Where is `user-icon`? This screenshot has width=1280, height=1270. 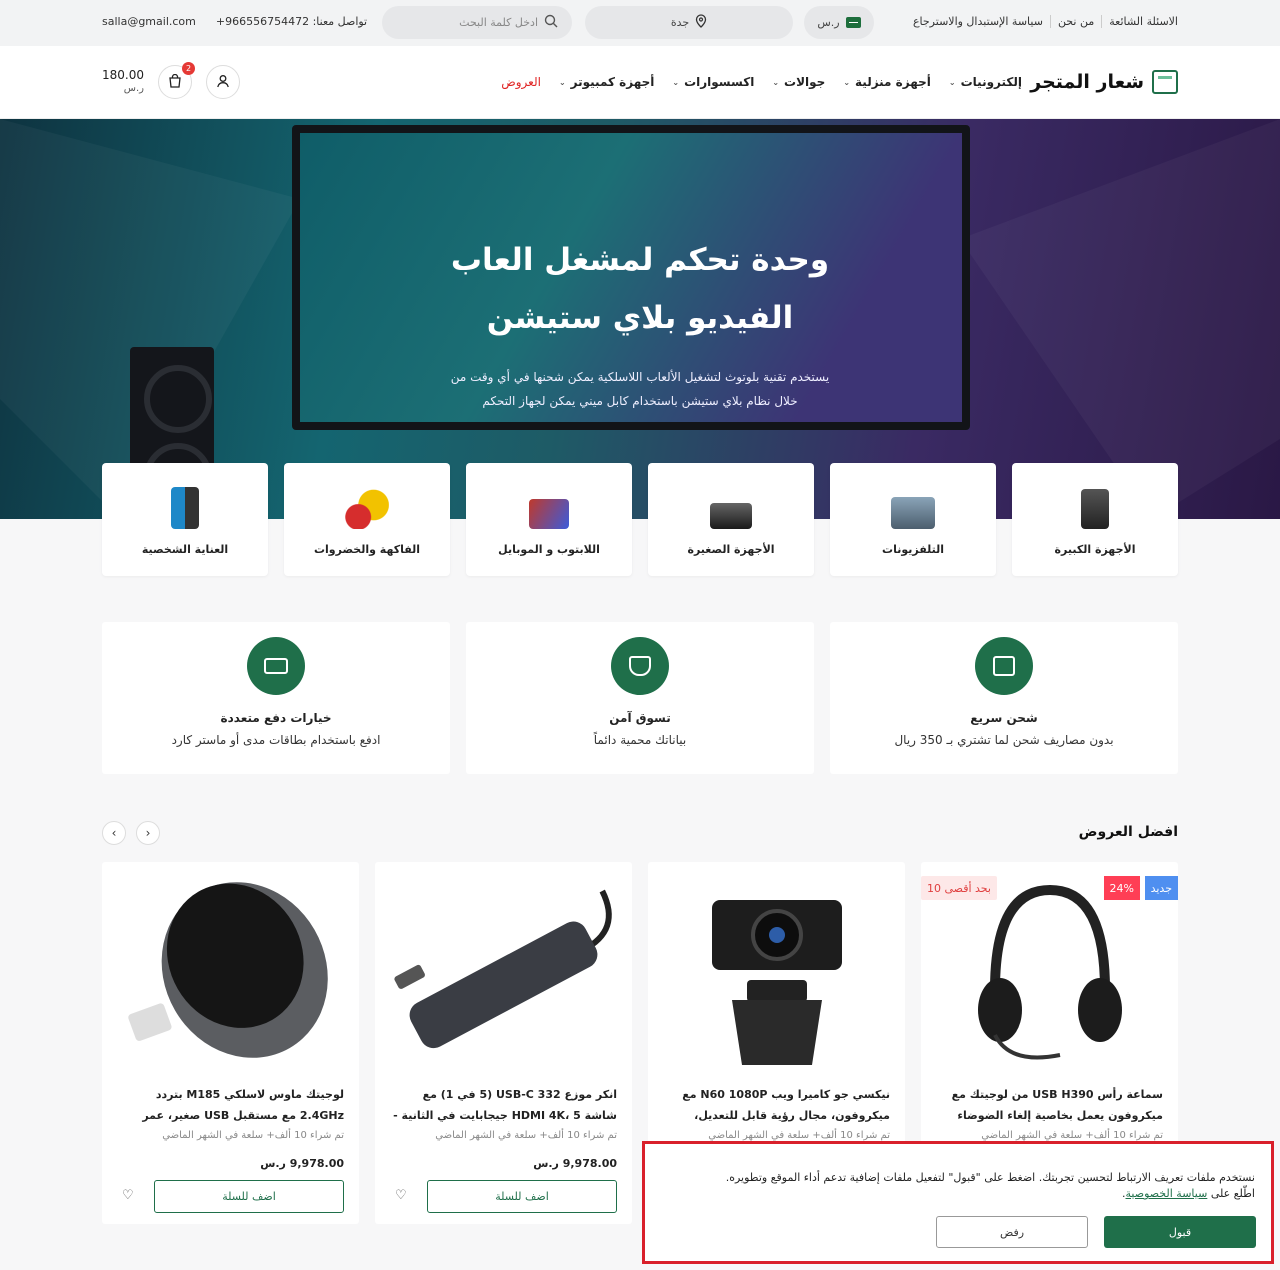
user-icon is located at coordinates (223, 82).